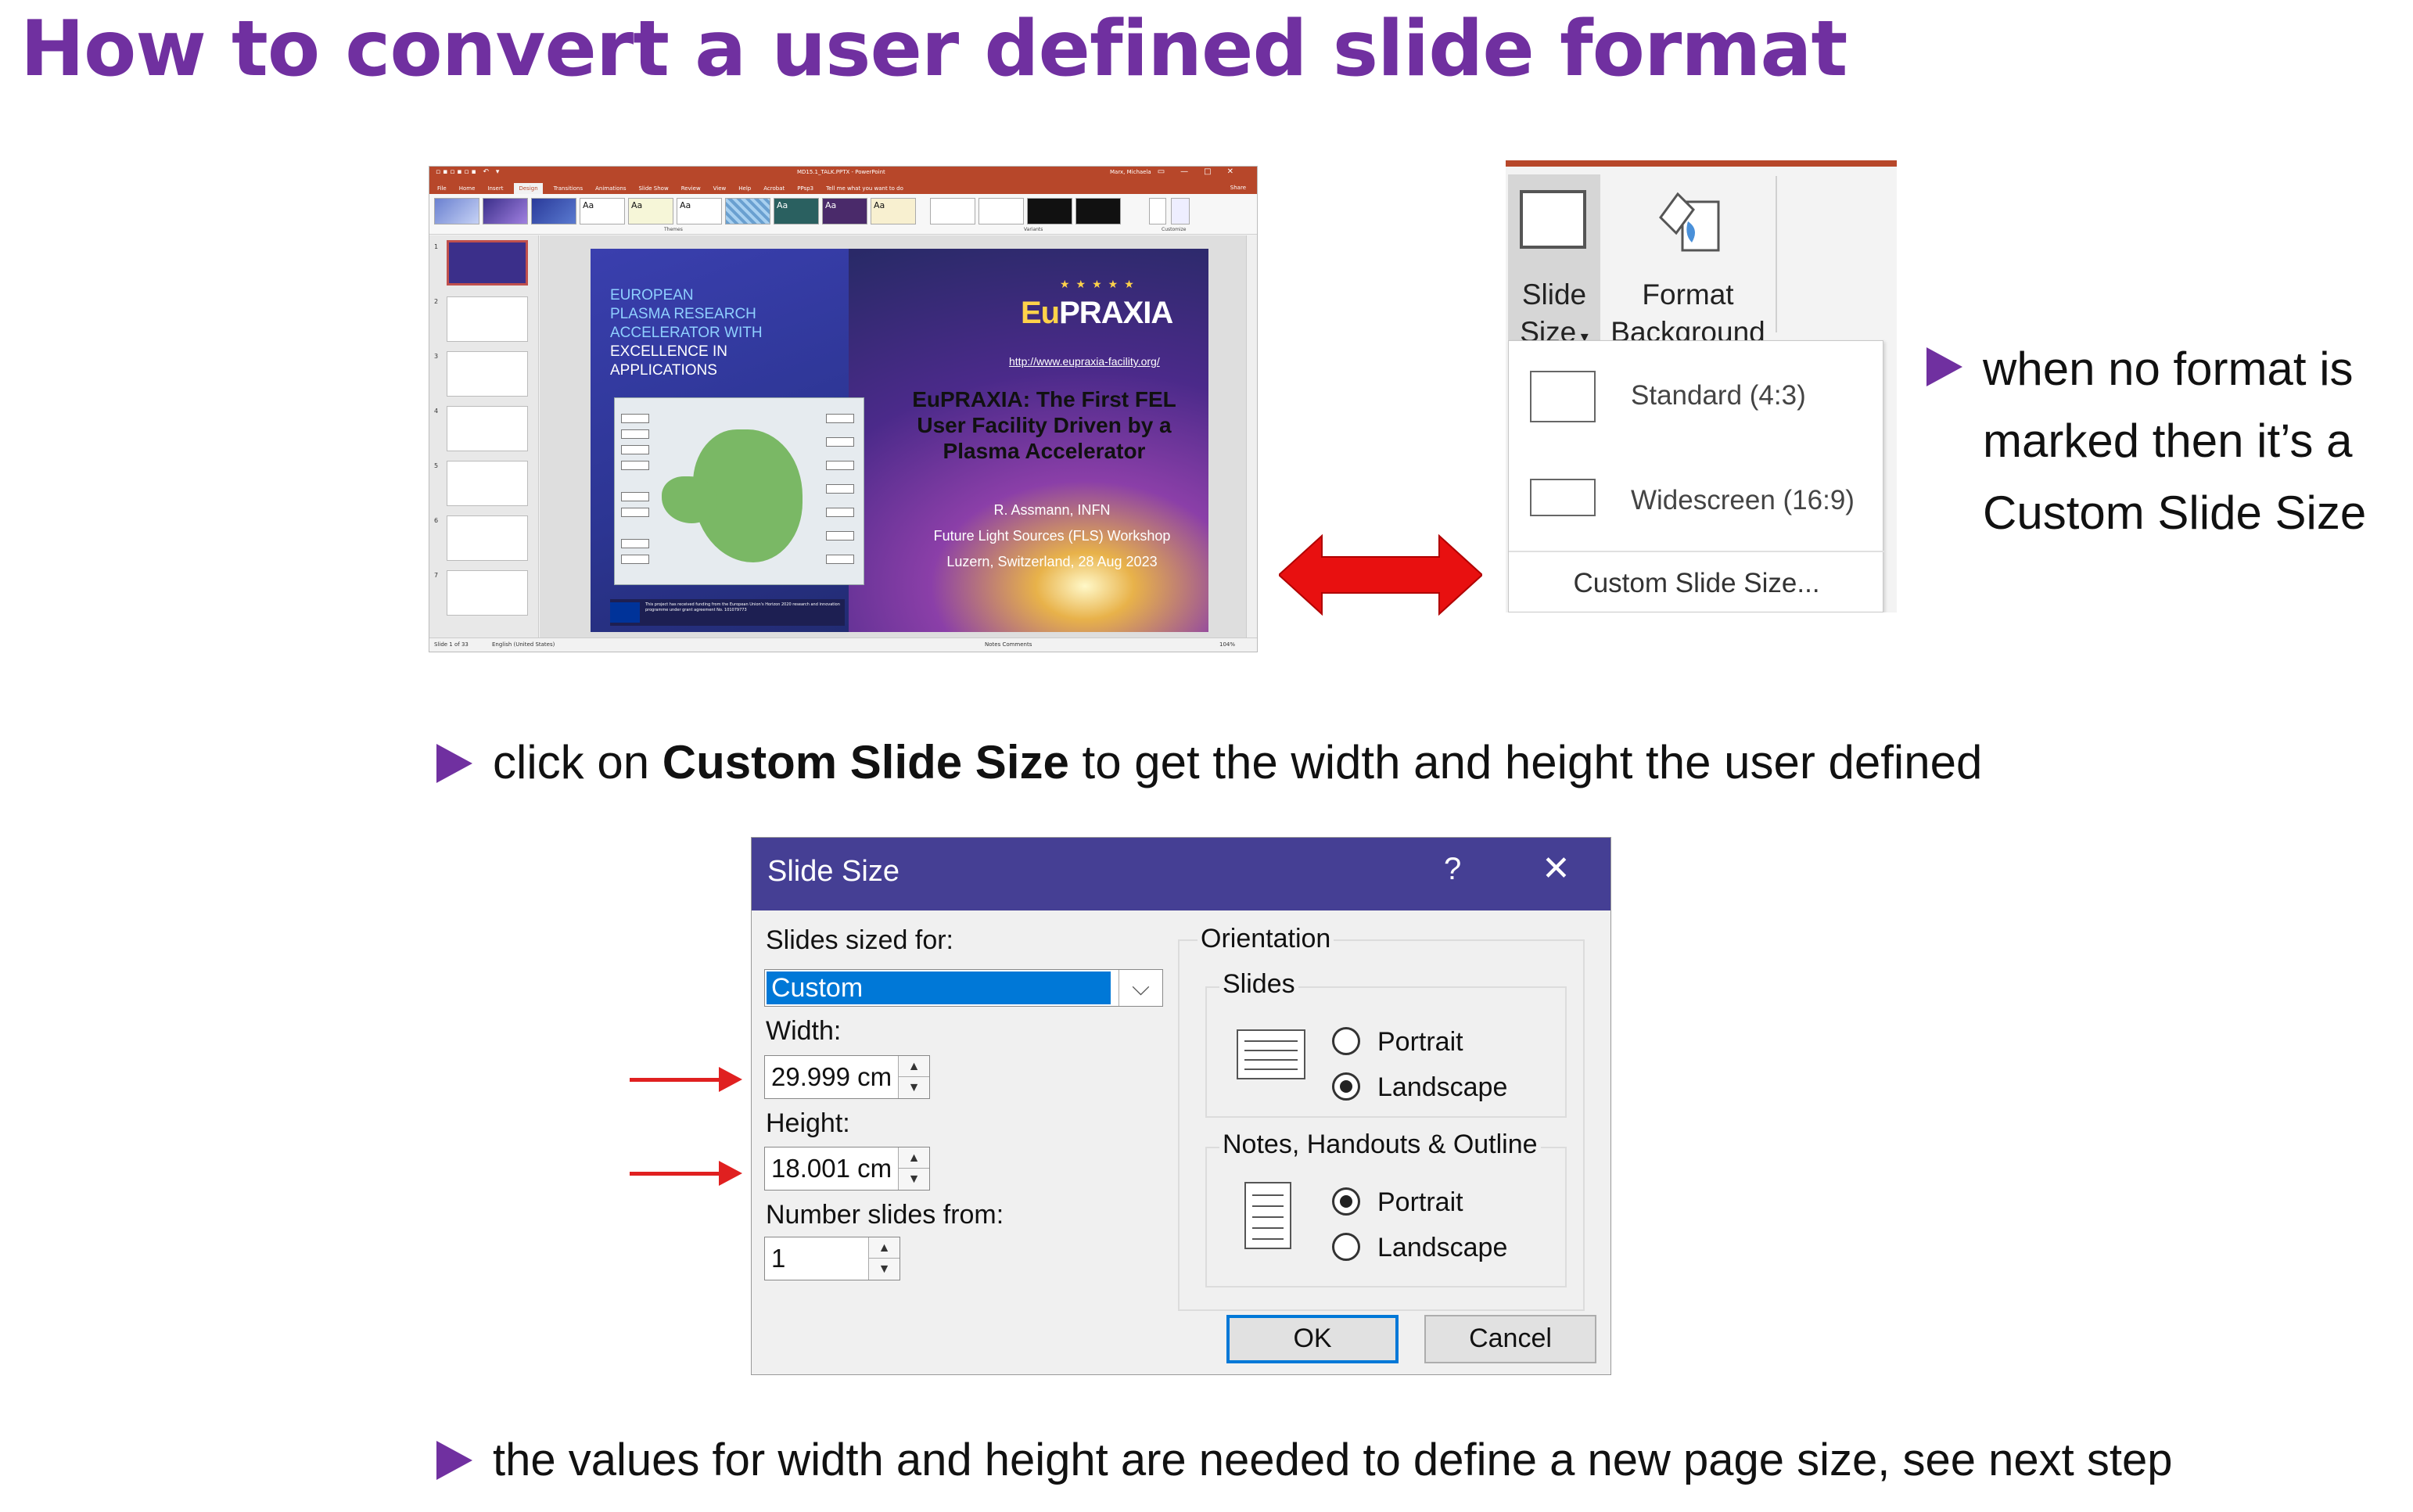 The width and height of the screenshot is (2413, 1512). I want to click on chevron-down-icon: ⌵, so click(1140, 988).